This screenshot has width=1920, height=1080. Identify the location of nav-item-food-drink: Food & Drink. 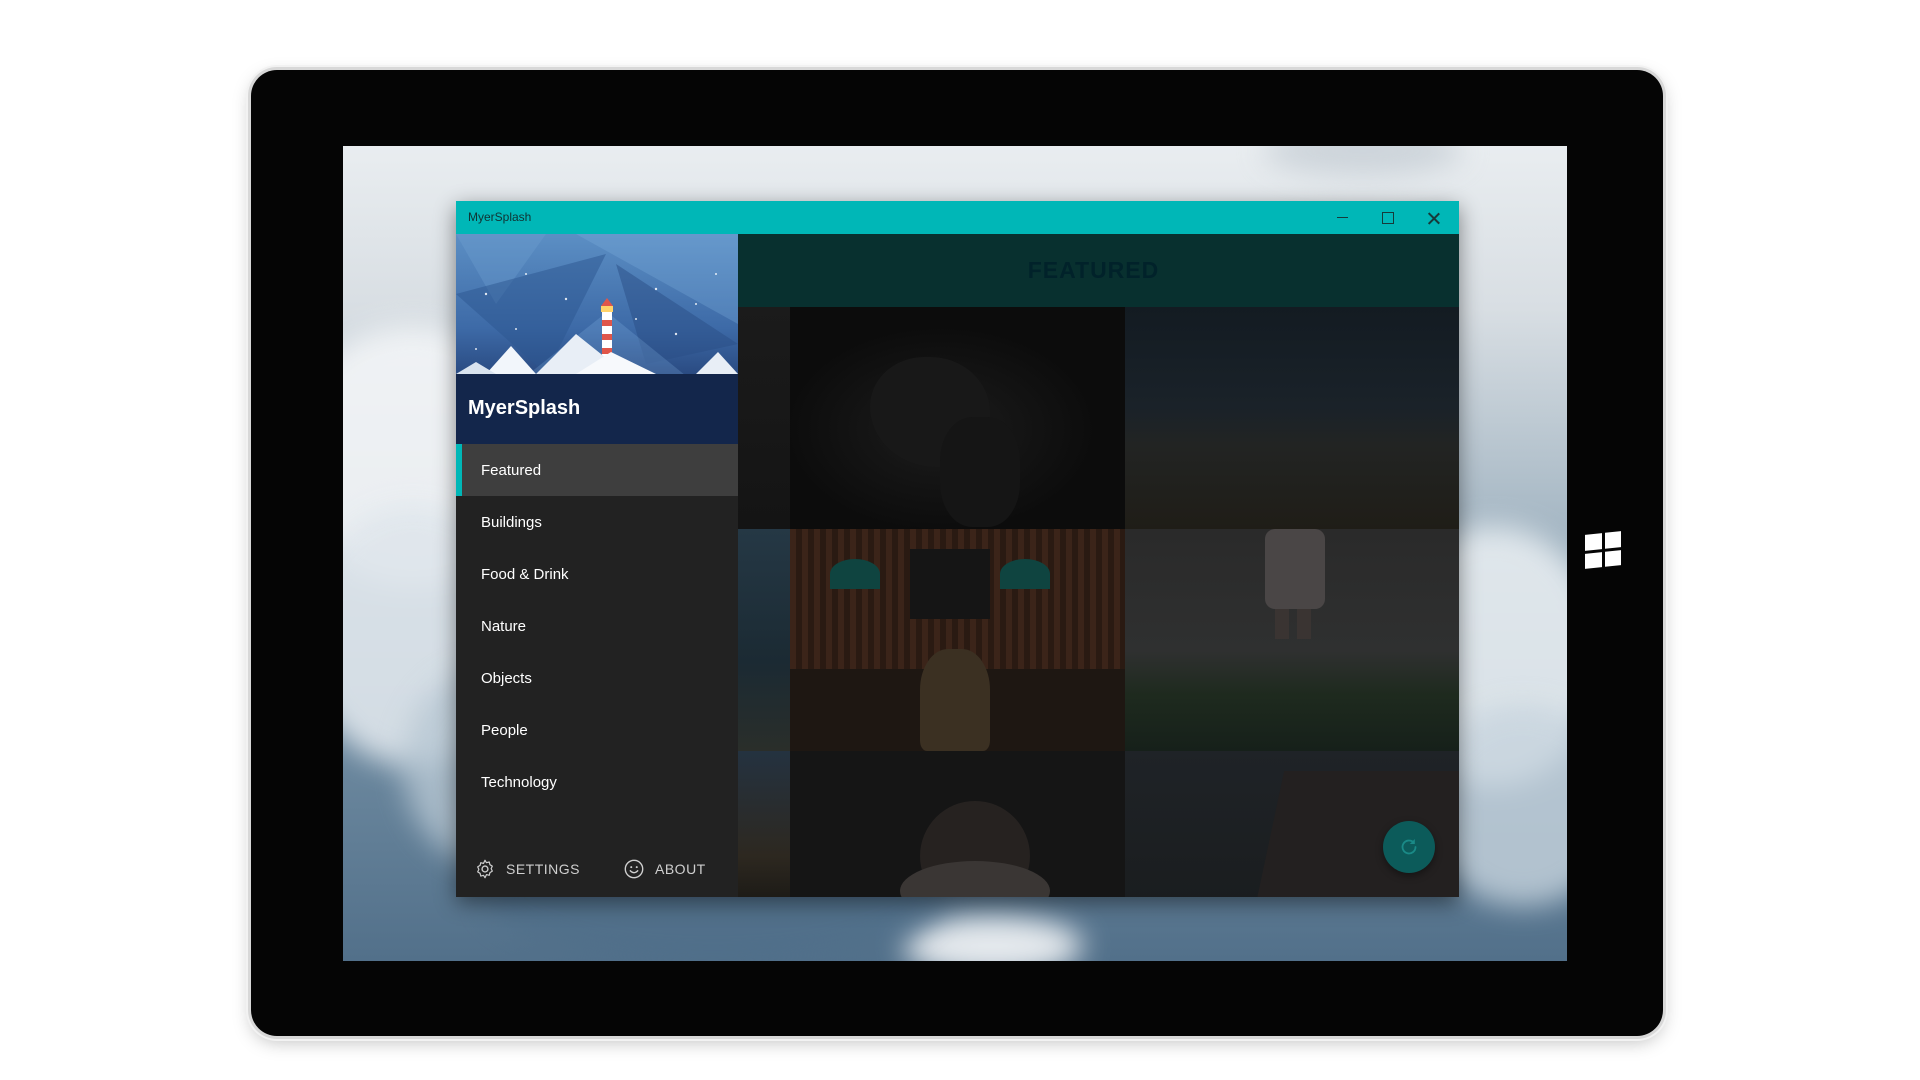
(597, 574).